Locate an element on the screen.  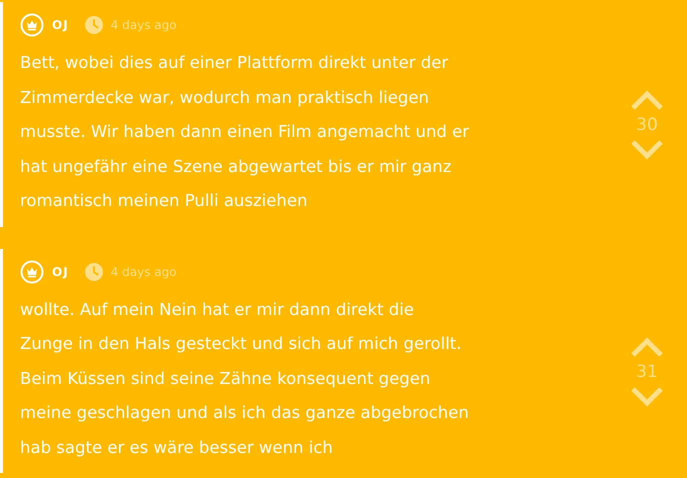
vote-count: 30 is located at coordinates (647, 125).